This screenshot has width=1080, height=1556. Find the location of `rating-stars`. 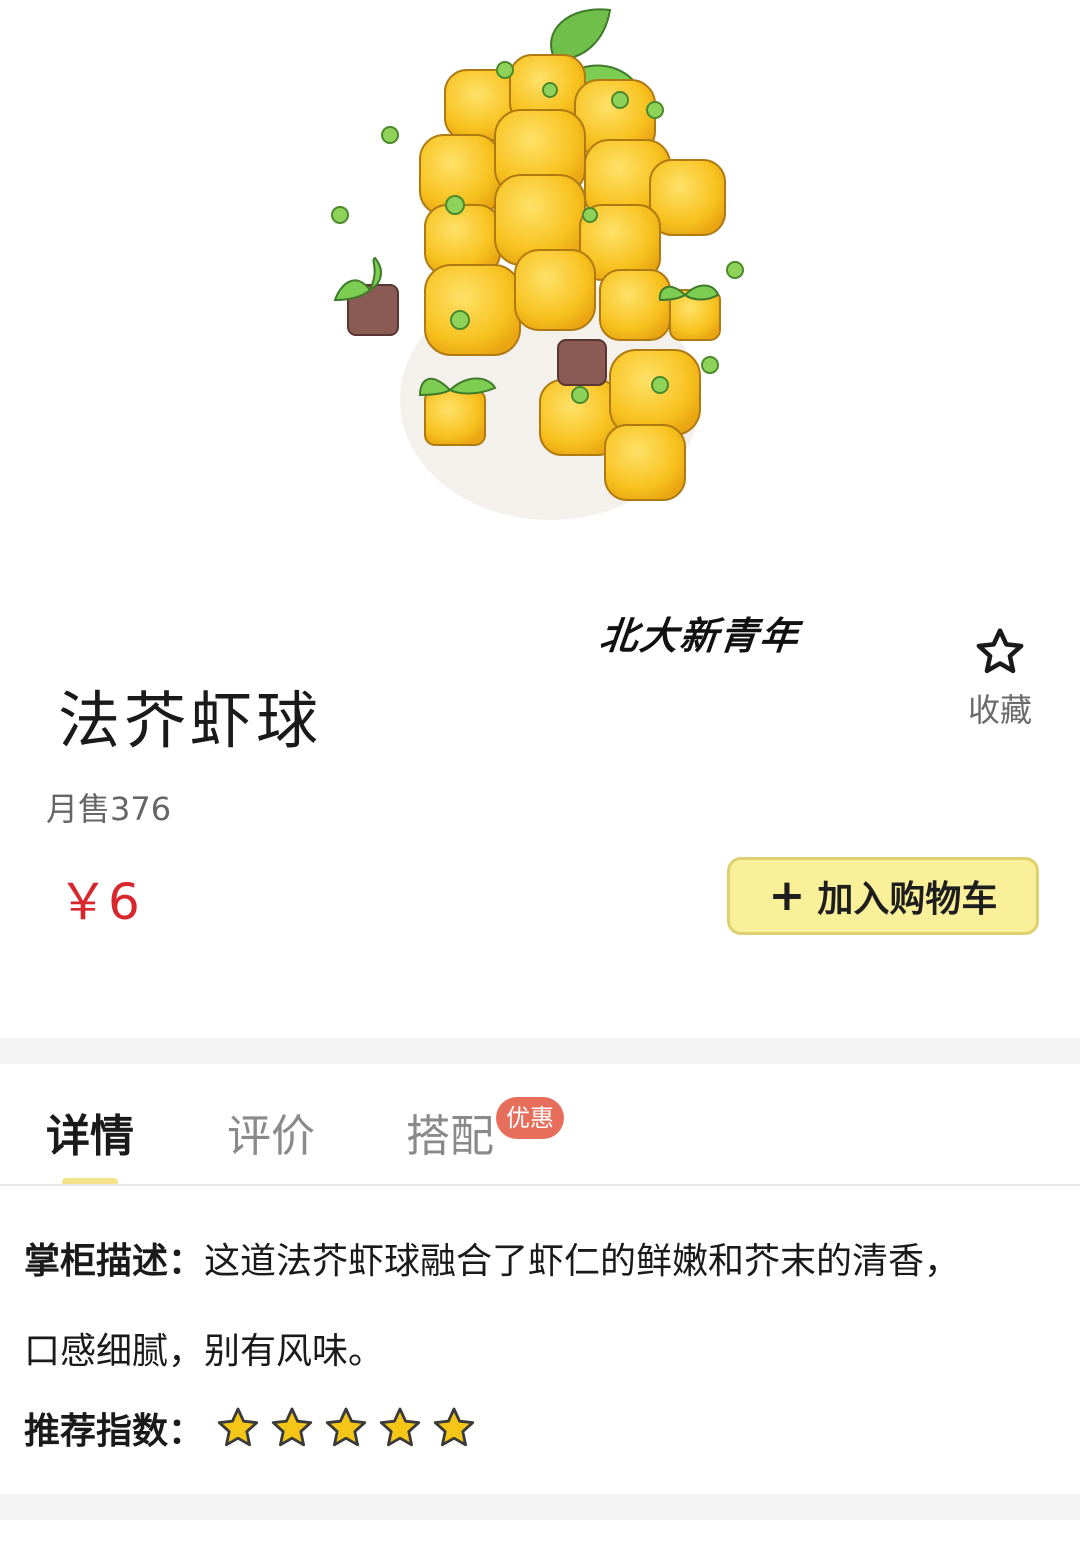

rating-stars is located at coordinates (349, 1428).